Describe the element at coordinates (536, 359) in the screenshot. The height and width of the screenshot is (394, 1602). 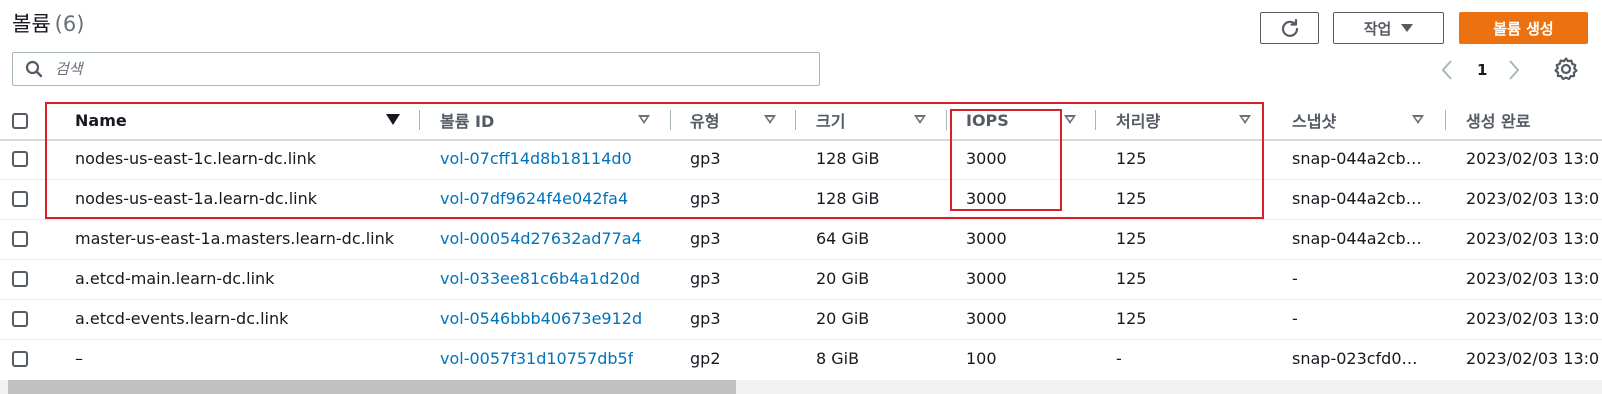
I see `cell-volume-id-link: vol-0057f31d10757db5f` at that location.